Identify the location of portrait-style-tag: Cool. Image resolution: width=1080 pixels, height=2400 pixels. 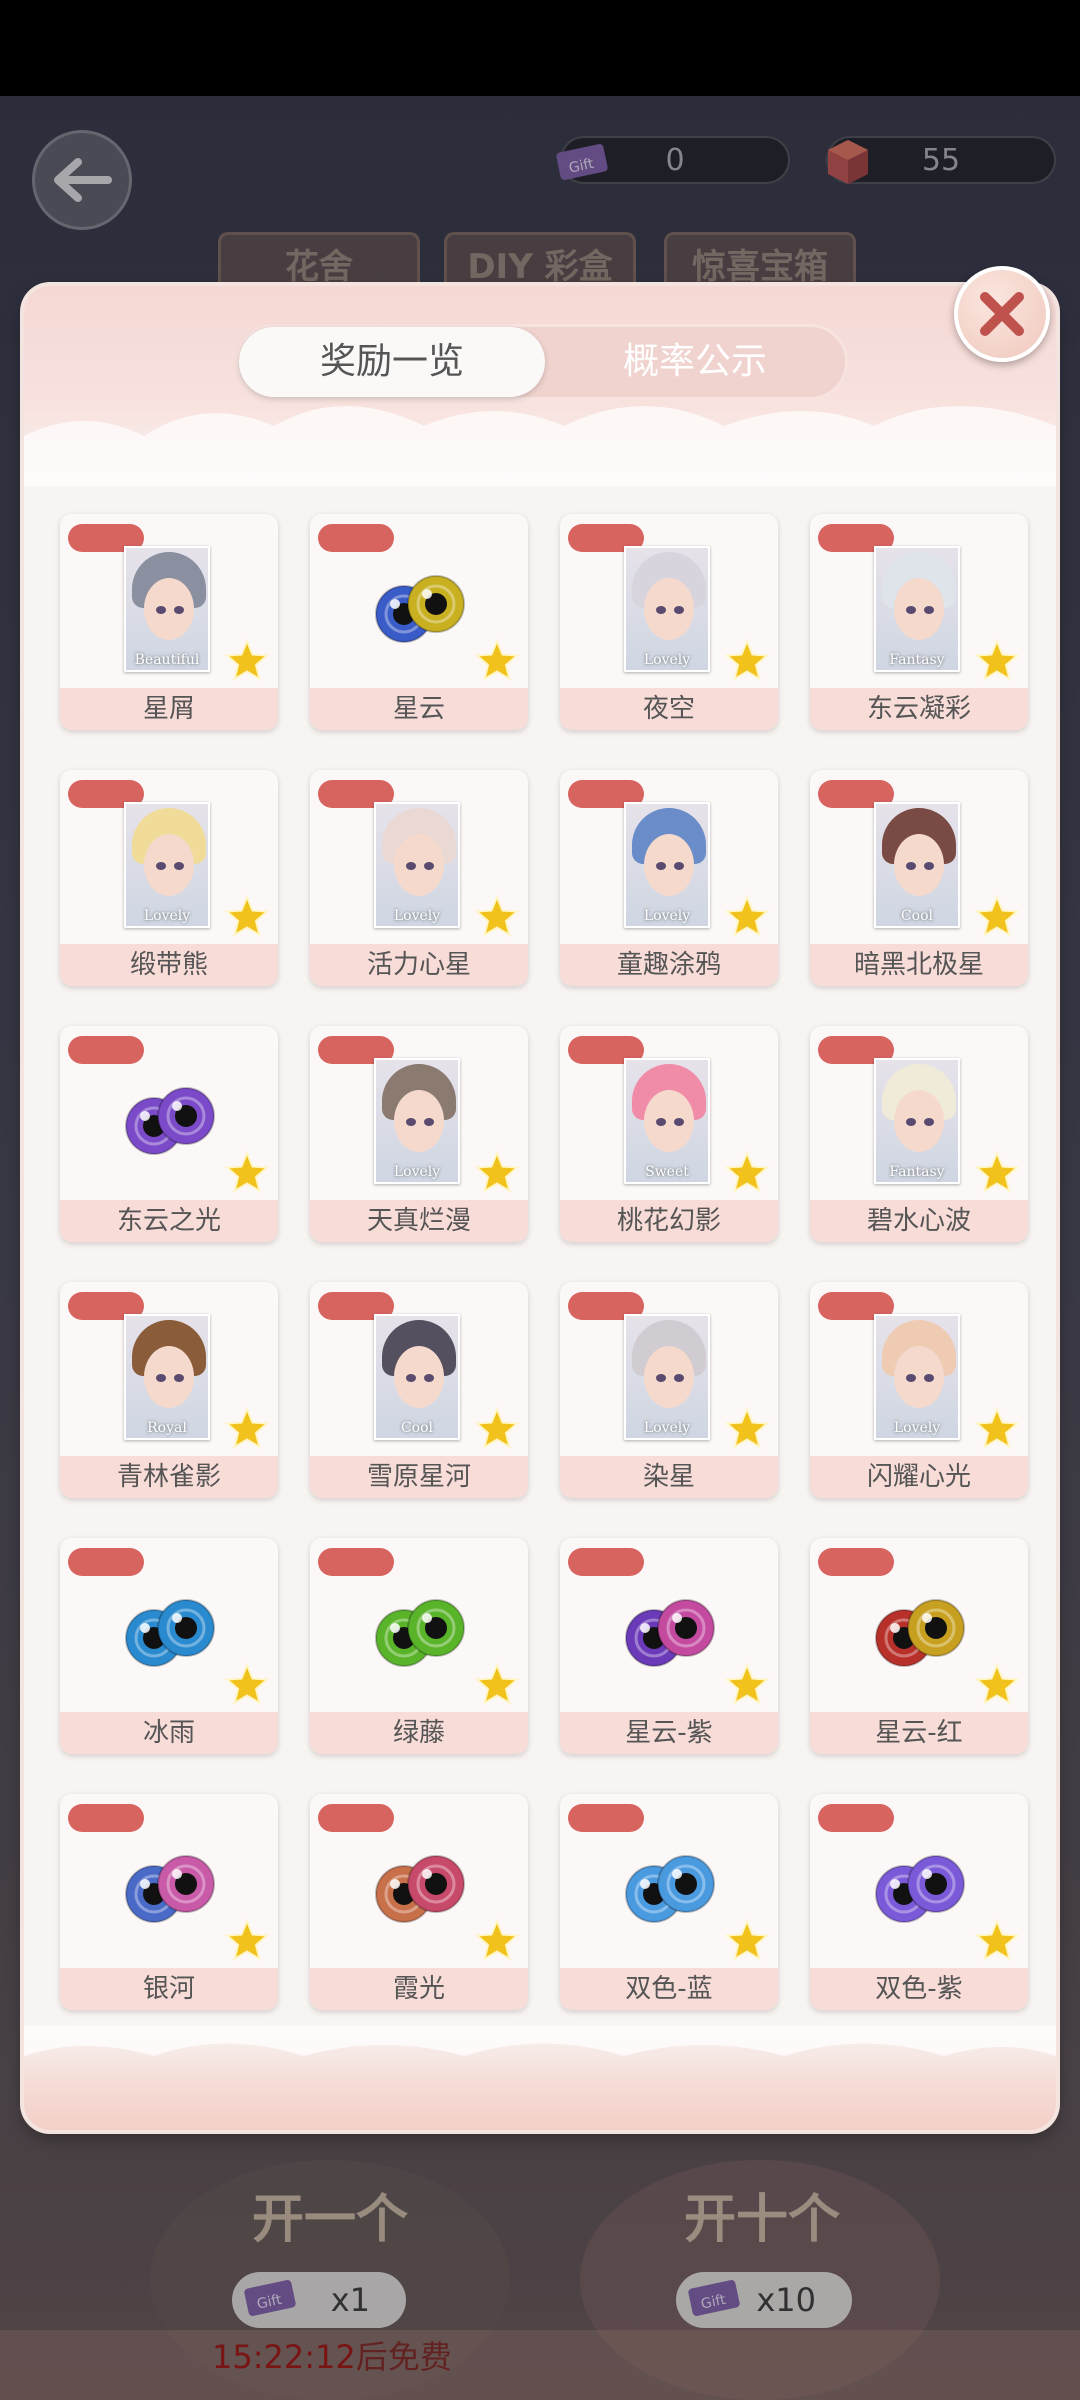
(917, 916).